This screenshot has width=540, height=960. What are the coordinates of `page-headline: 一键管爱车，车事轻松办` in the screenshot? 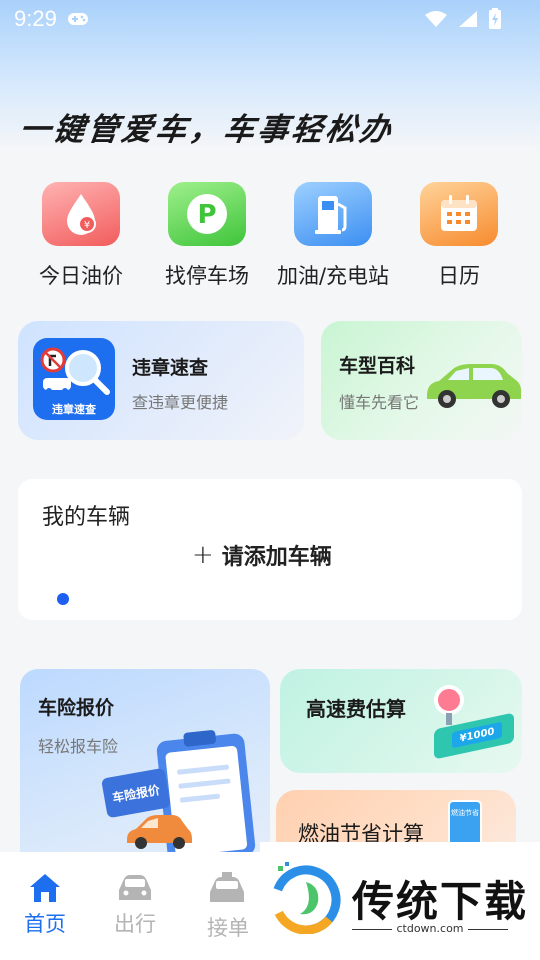 It's located at (206, 130).